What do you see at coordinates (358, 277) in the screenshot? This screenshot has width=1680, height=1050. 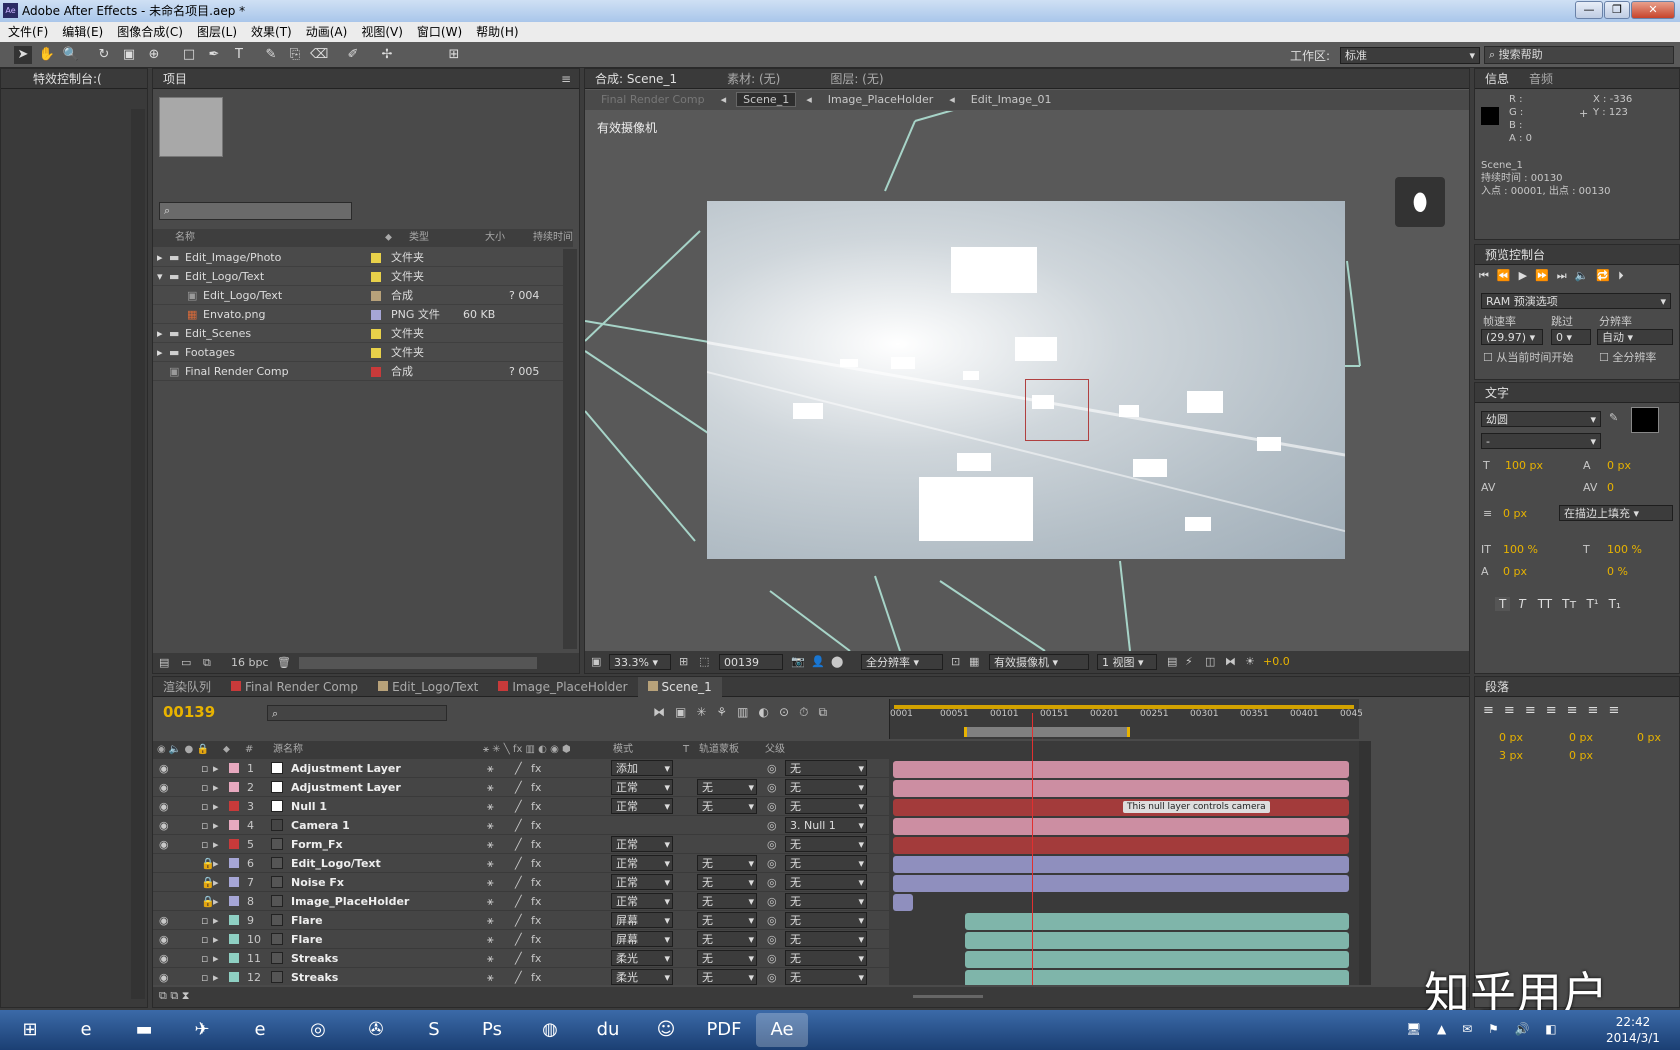 I see `project-item-row: ▾ ▬ Edit_Logo/Text 文件夹` at bounding box center [358, 277].